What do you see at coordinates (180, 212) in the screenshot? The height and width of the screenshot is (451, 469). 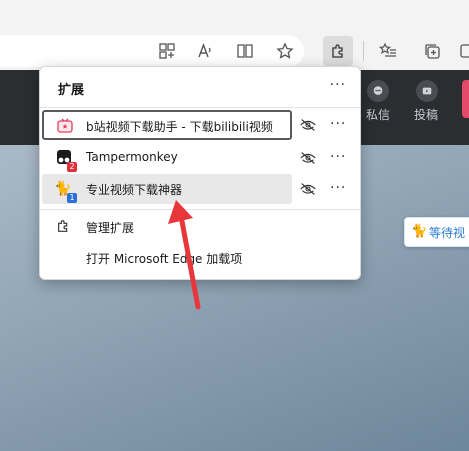 I see `arrow-head` at bounding box center [180, 212].